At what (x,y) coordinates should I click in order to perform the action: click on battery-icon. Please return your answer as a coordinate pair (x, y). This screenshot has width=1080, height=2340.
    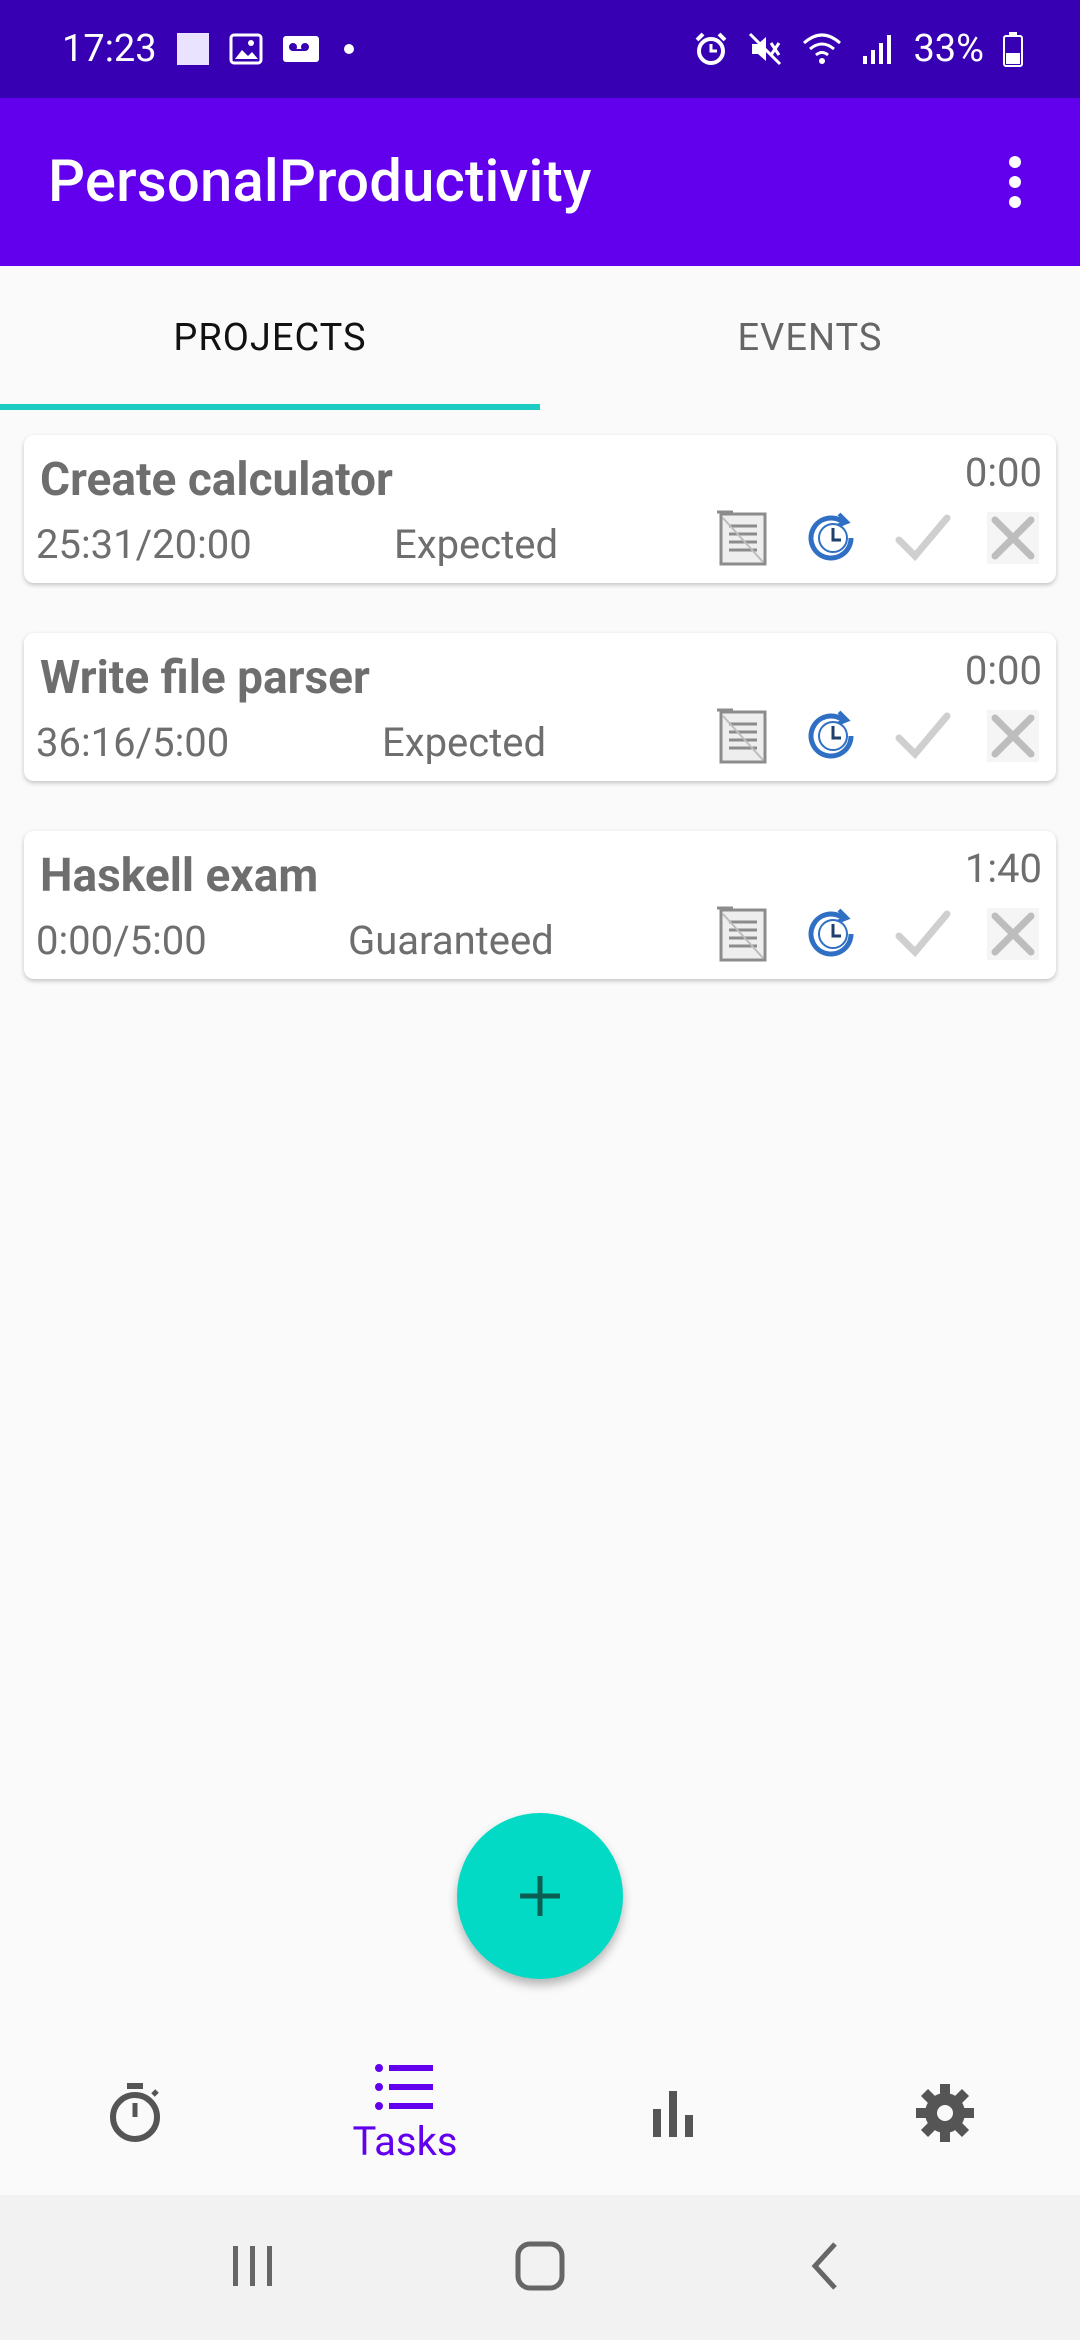
    Looking at the image, I should click on (1013, 49).